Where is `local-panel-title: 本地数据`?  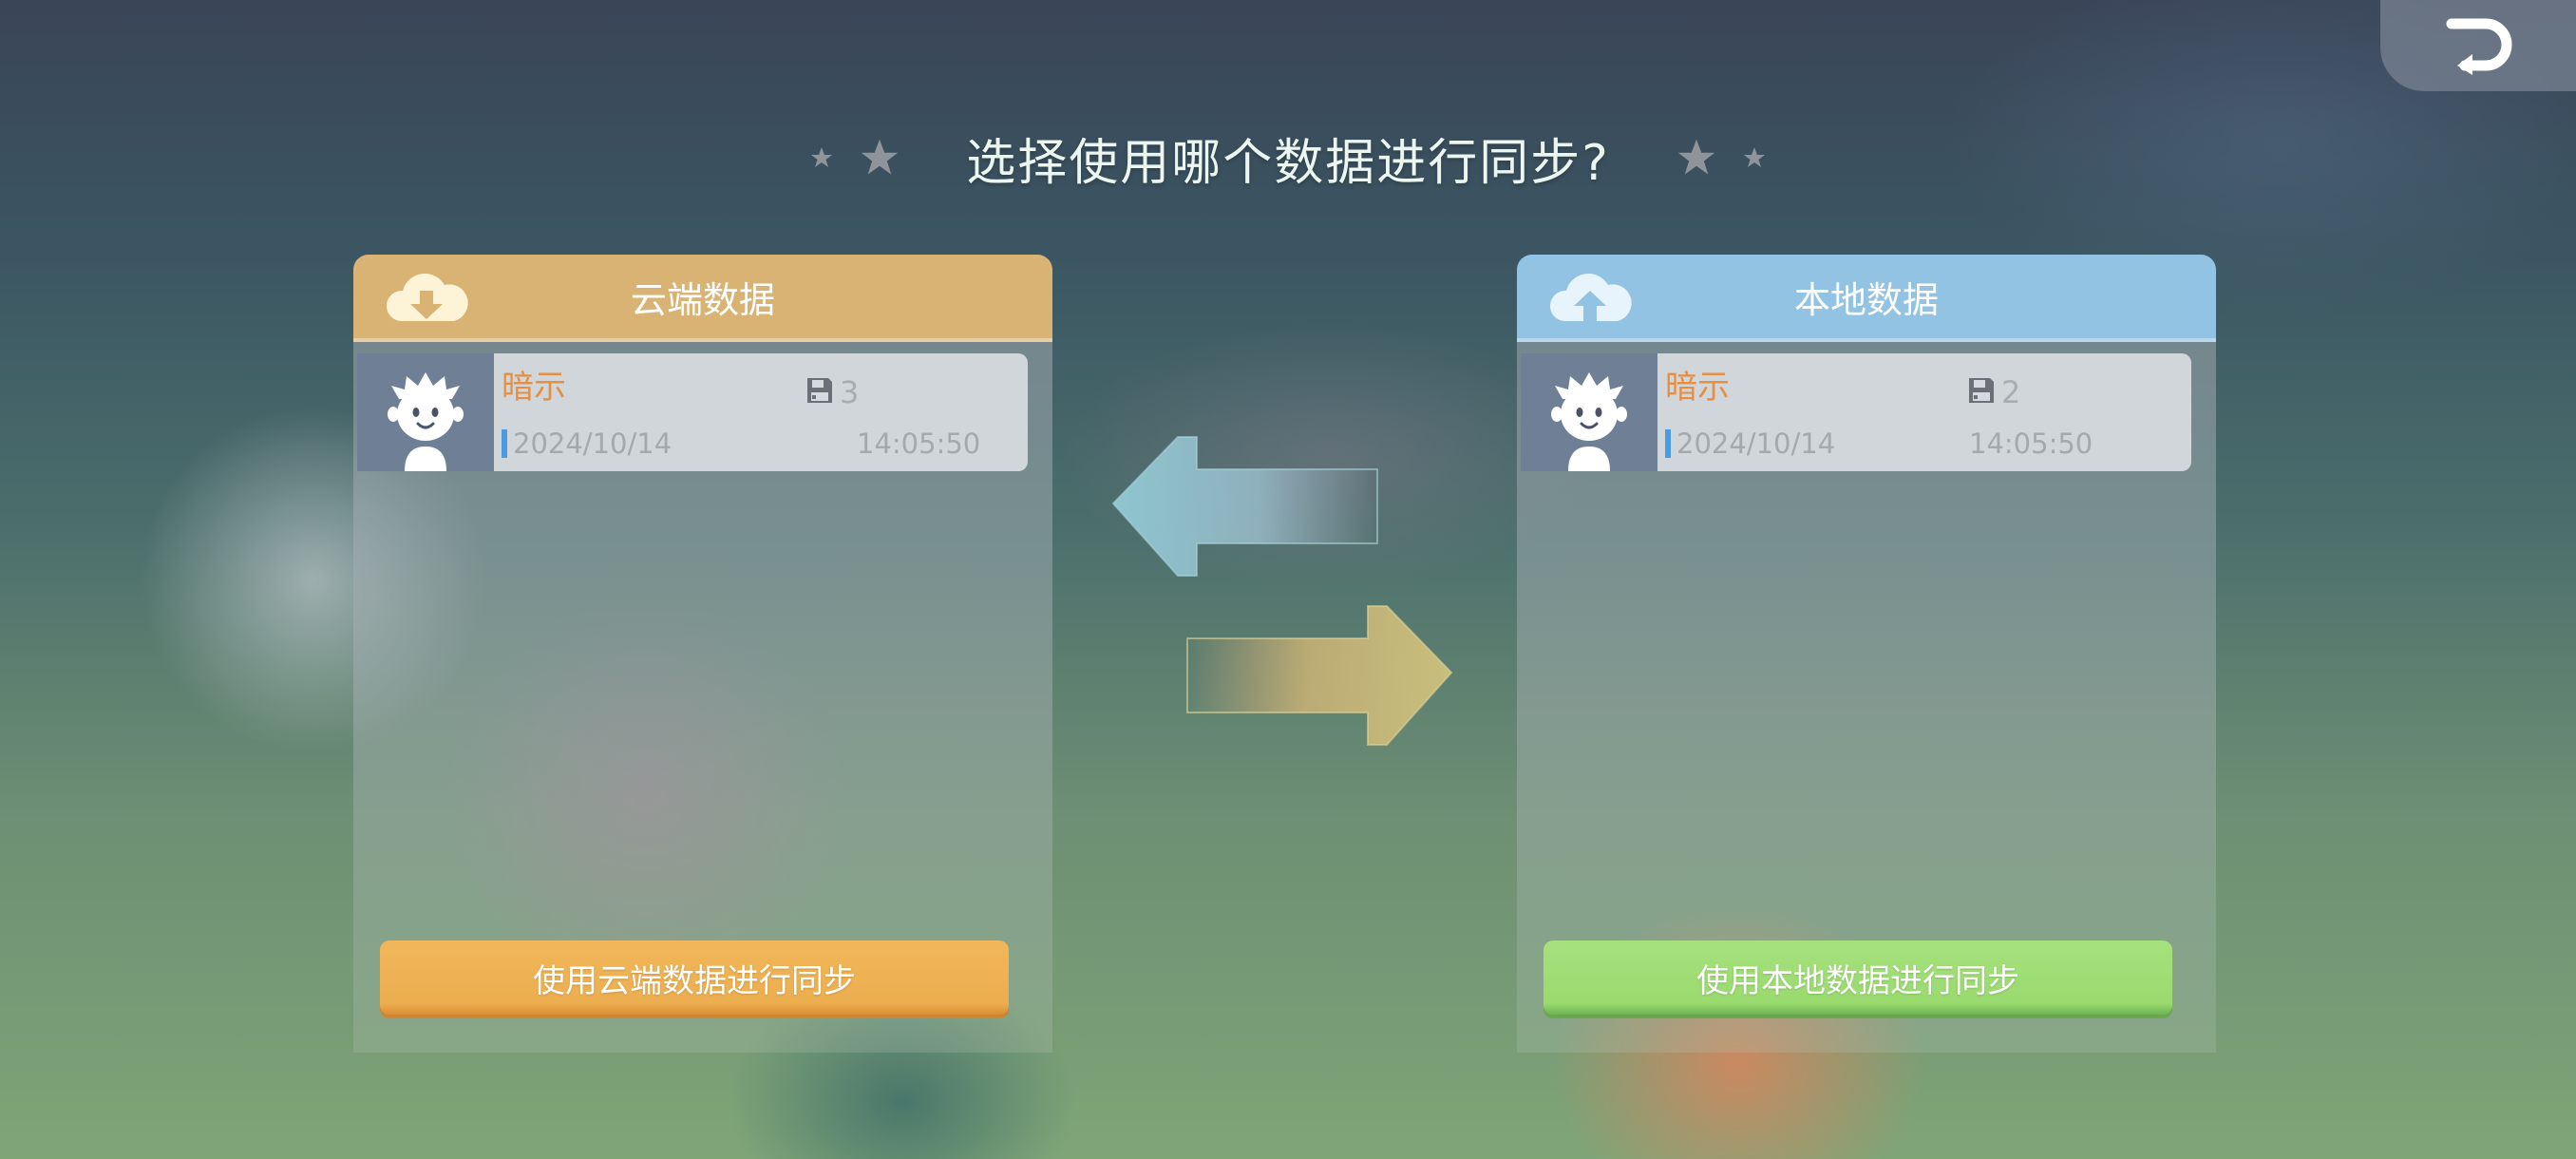
local-panel-title: 本地数据 is located at coordinates (1866, 299).